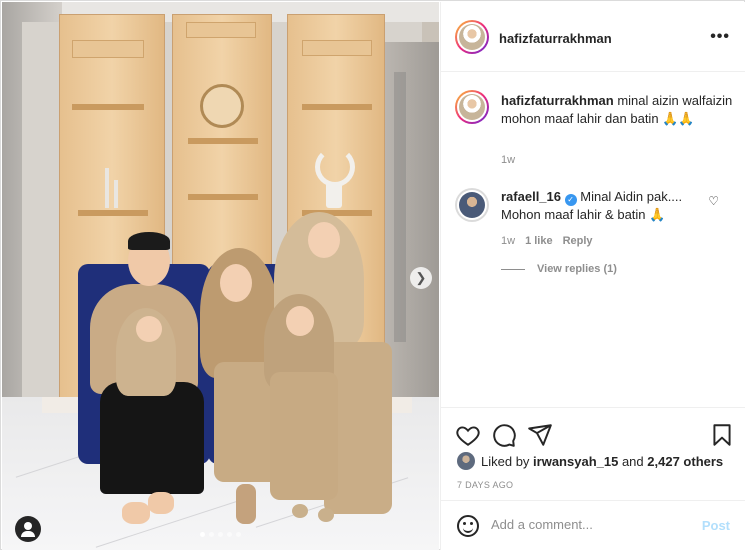 This screenshot has width=745, height=550. What do you see at coordinates (570, 200) in the screenshot?
I see `verified-badge-icon: ✓` at bounding box center [570, 200].